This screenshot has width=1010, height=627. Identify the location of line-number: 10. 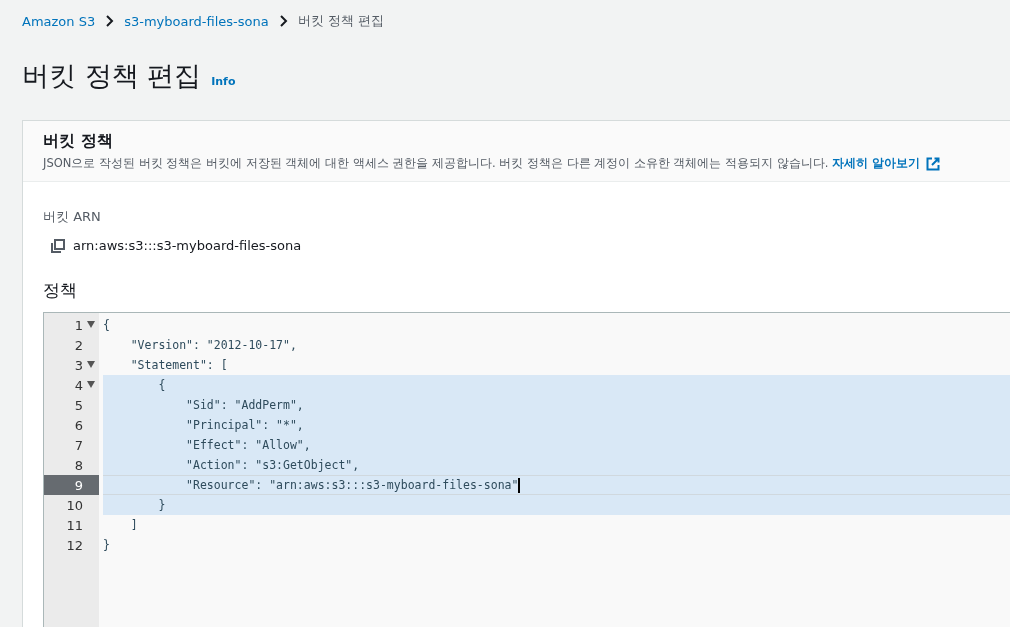
(74, 505).